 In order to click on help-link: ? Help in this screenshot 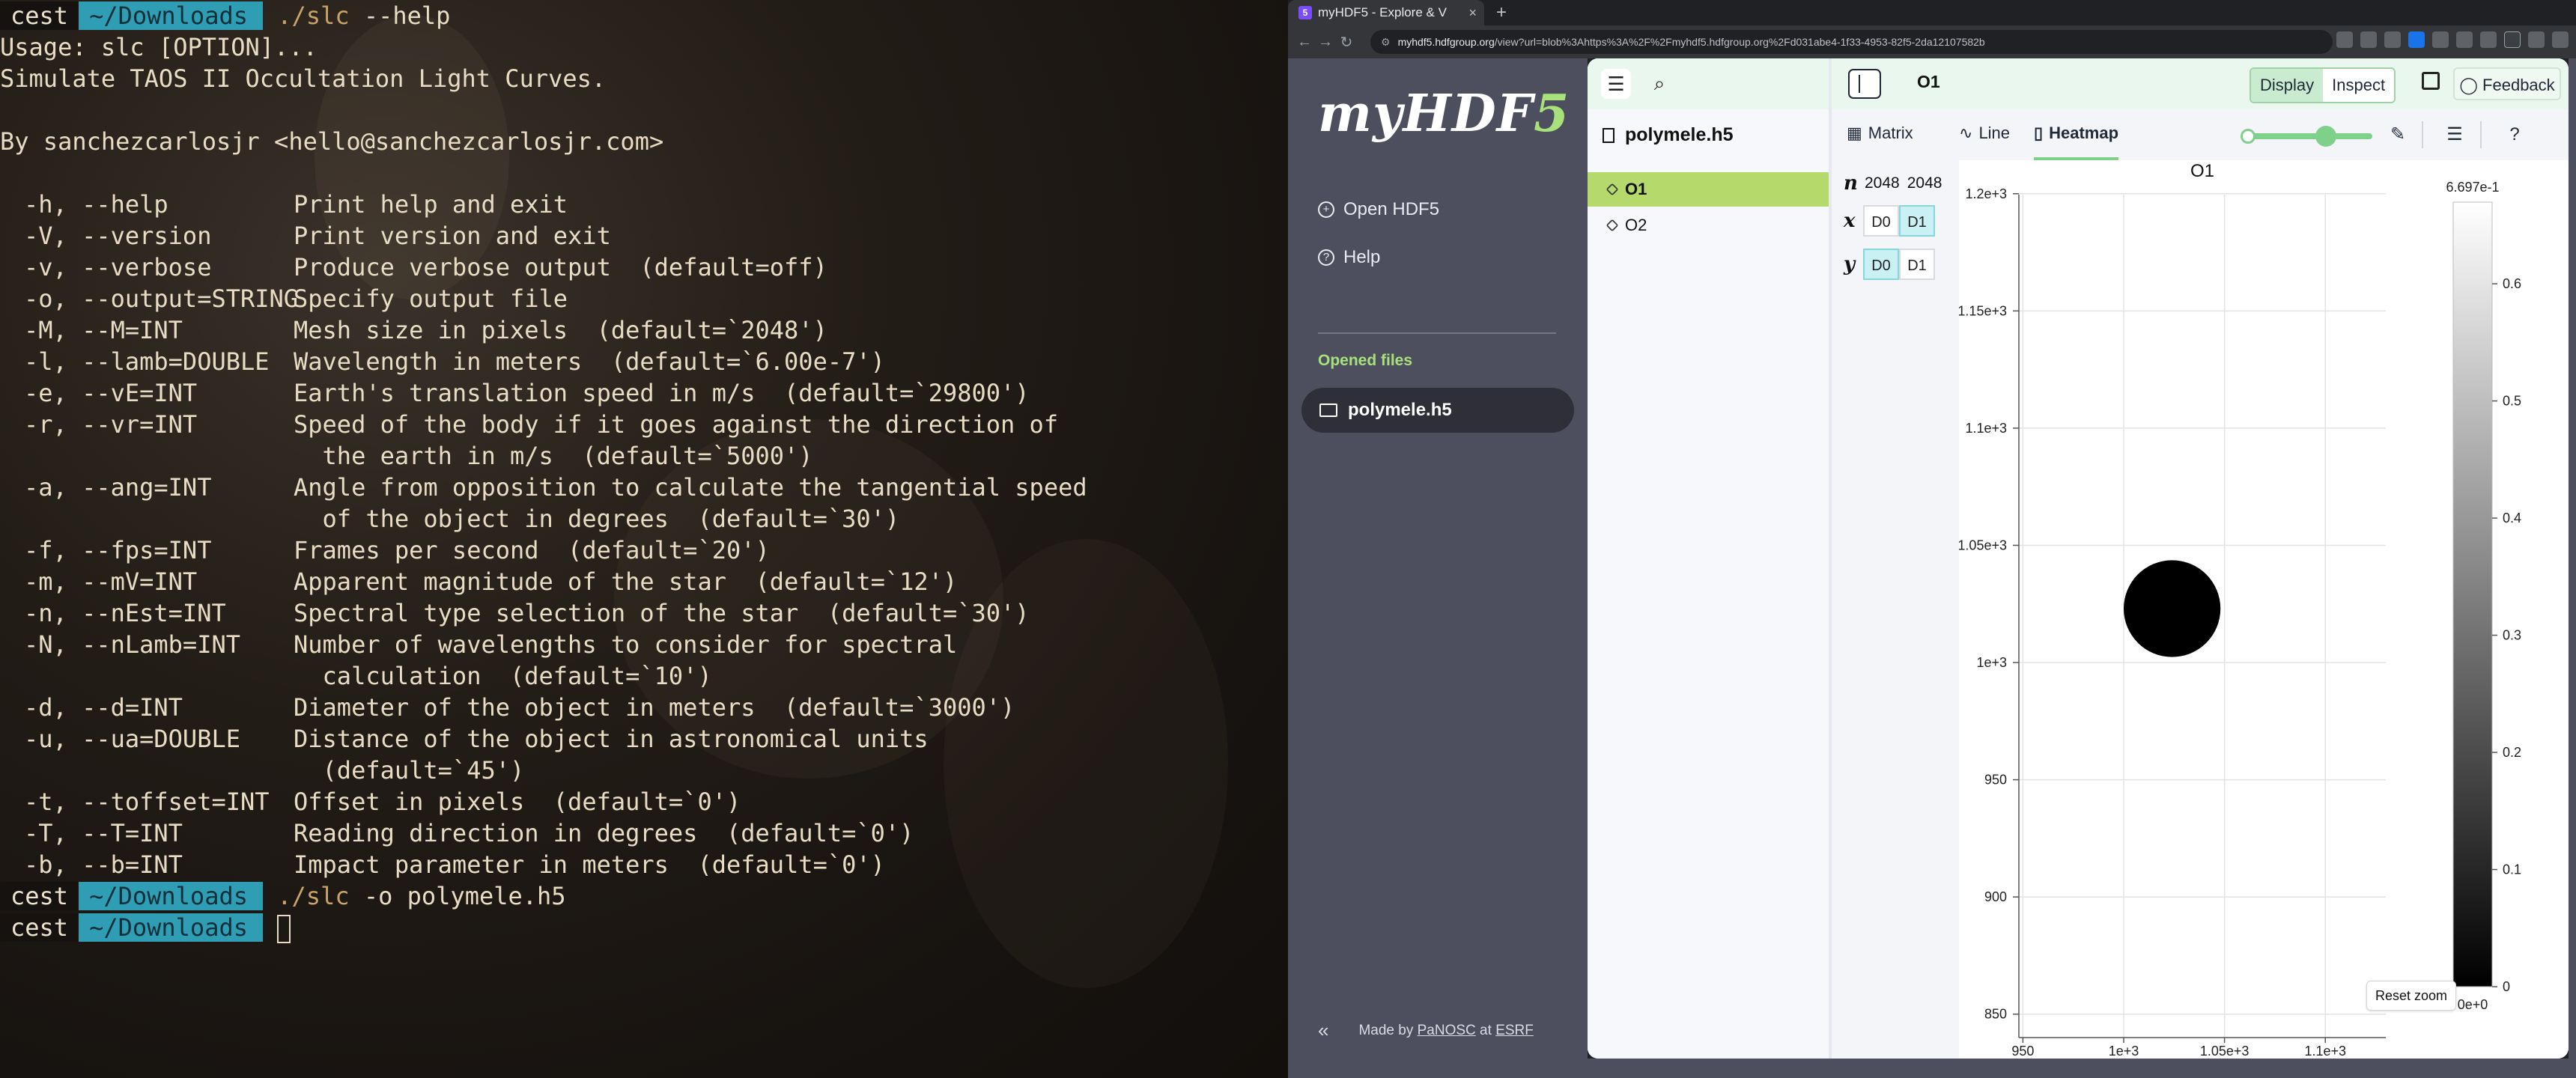, I will do `click(1349, 257)`.